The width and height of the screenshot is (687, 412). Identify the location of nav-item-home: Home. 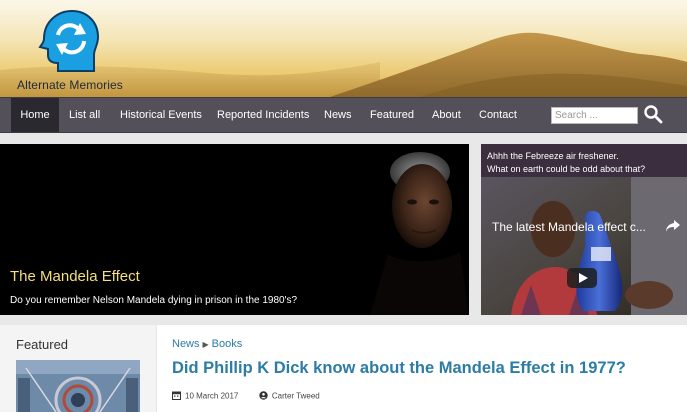
(35, 115).